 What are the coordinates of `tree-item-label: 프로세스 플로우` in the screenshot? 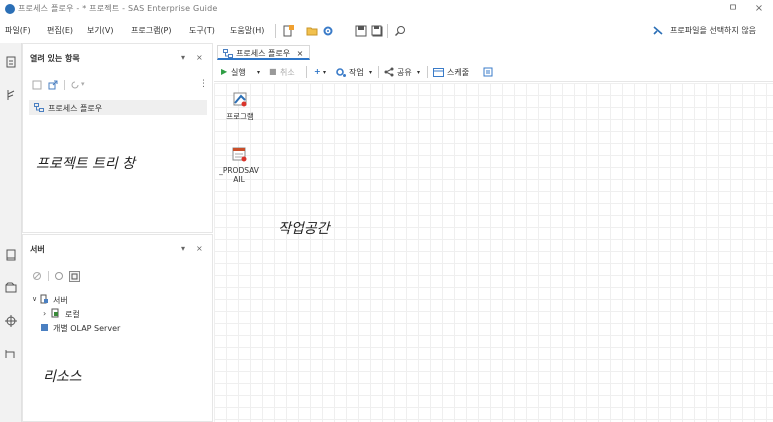 It's located at (75, 108).